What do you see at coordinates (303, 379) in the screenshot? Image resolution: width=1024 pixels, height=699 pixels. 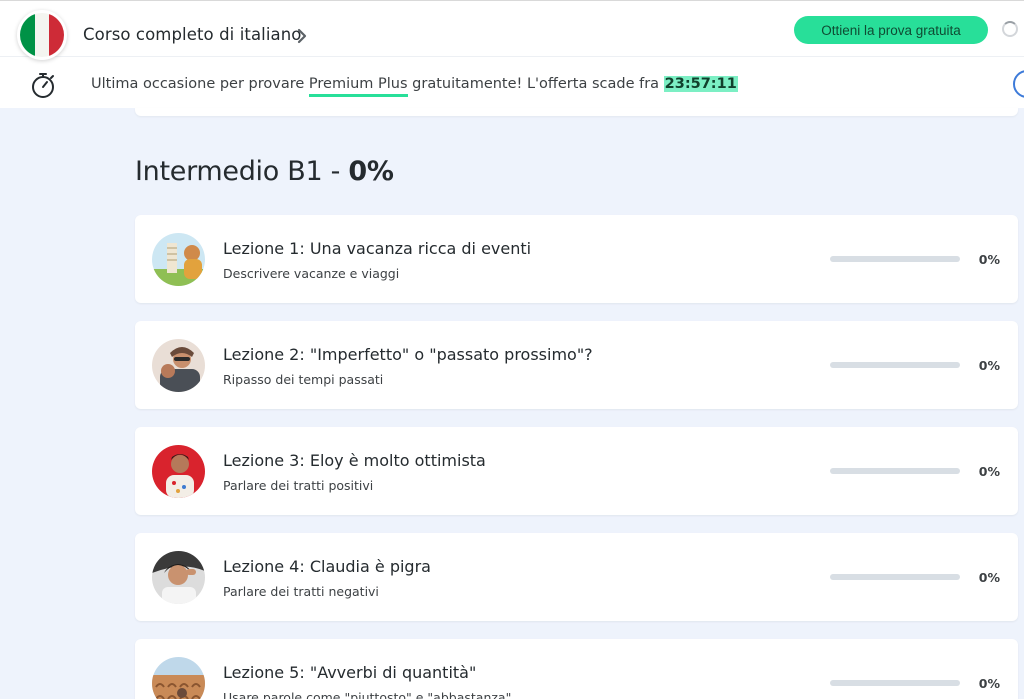 I see `lesson-2-subtitle: Ripasso dei tempi passati` at bounding box center [303, 379].